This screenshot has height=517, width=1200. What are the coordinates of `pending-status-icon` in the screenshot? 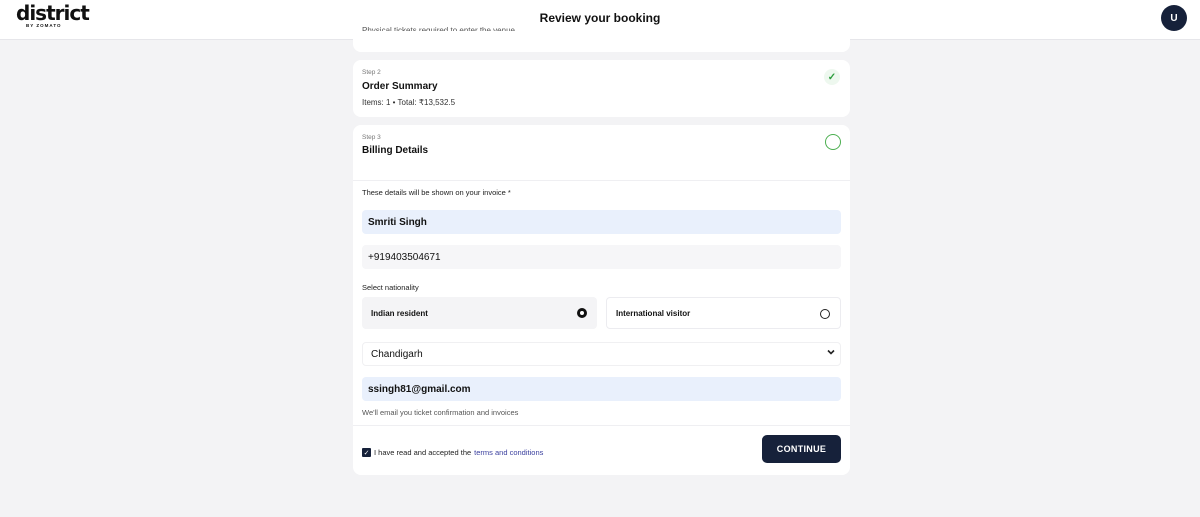 It's located at (833, 142).